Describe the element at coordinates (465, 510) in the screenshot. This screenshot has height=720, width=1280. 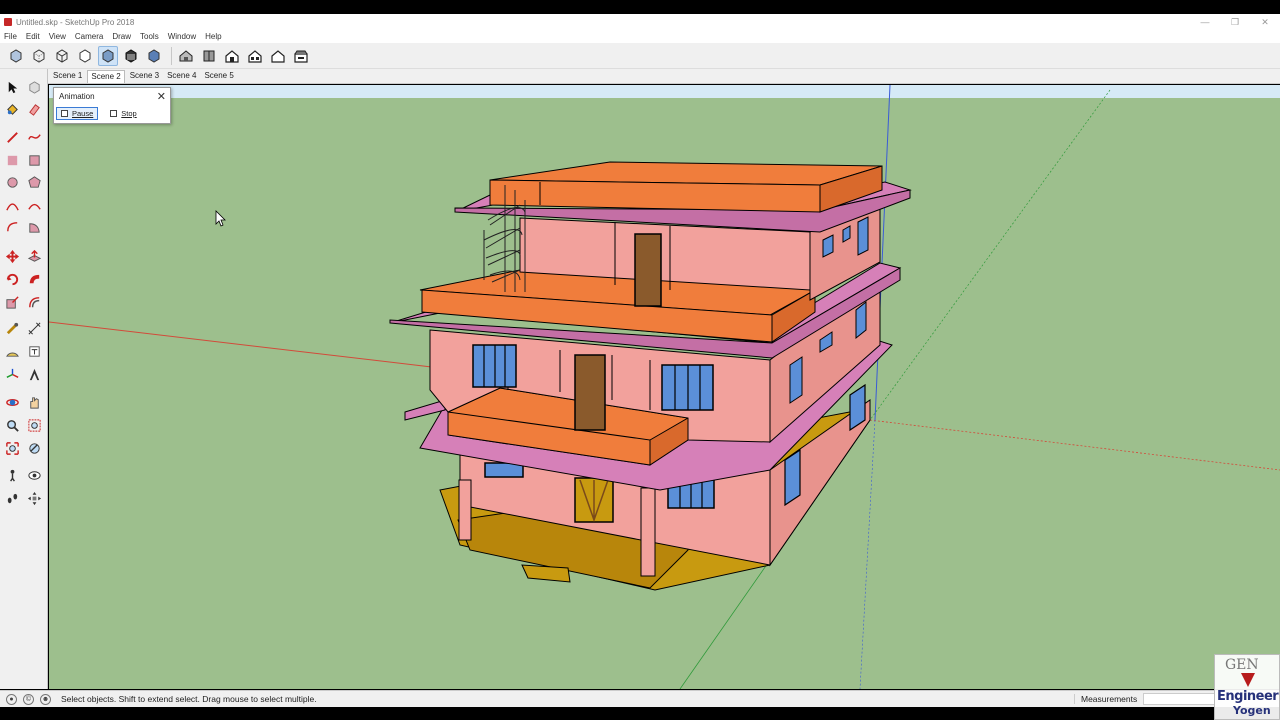
I see `porch-column-left` at that location.